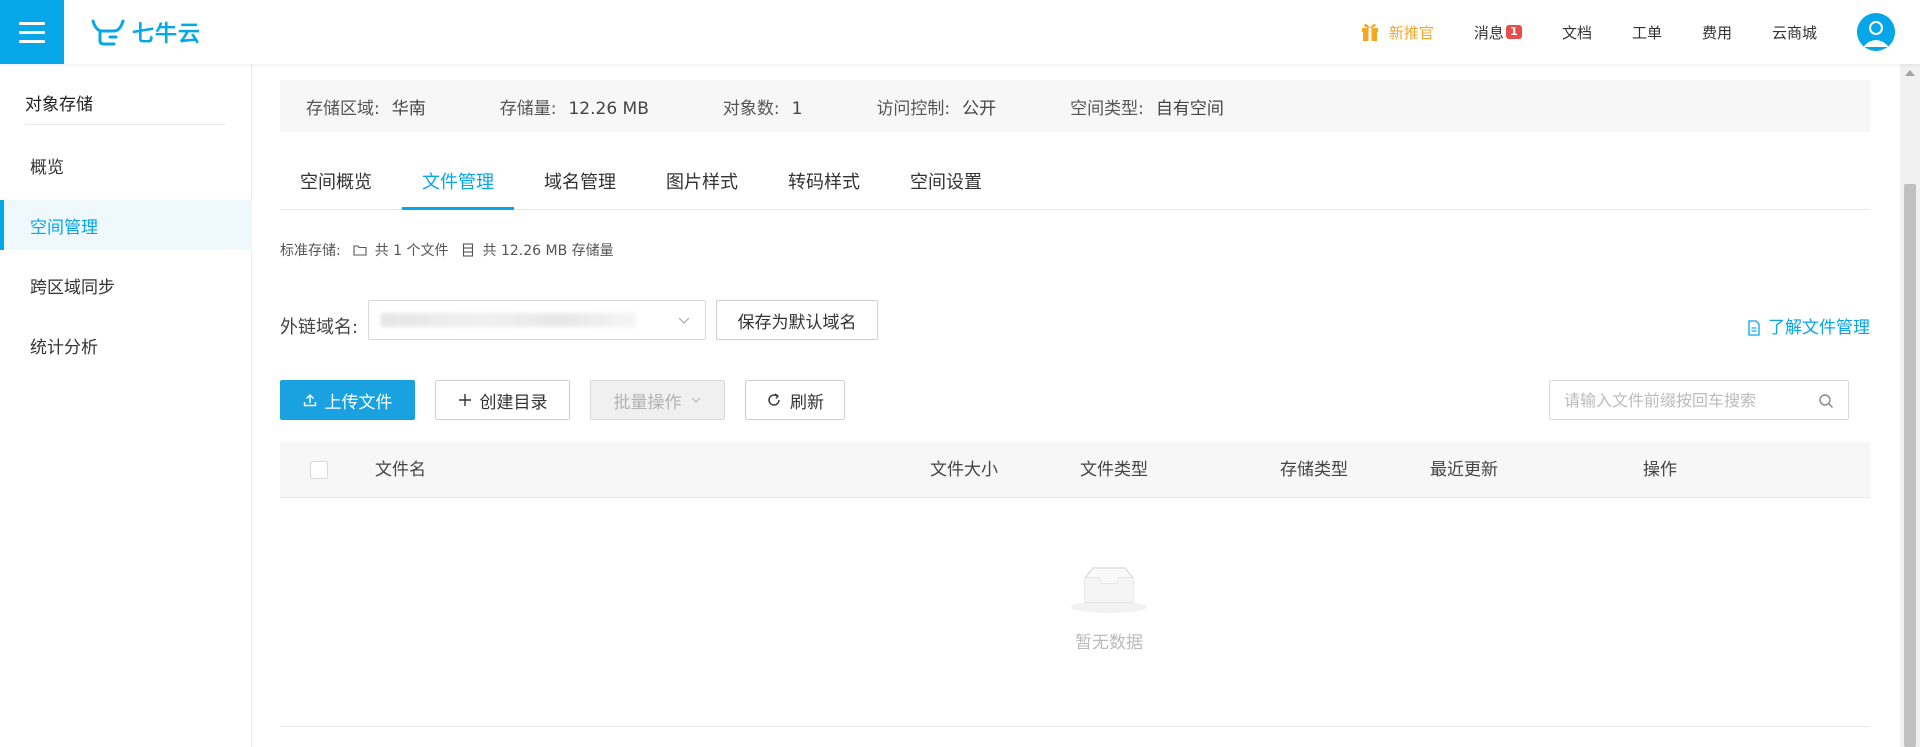 This screenshot has width=1920, height=747. I want to click on info-storage-value: 12.26 MB, so click(608, 108).